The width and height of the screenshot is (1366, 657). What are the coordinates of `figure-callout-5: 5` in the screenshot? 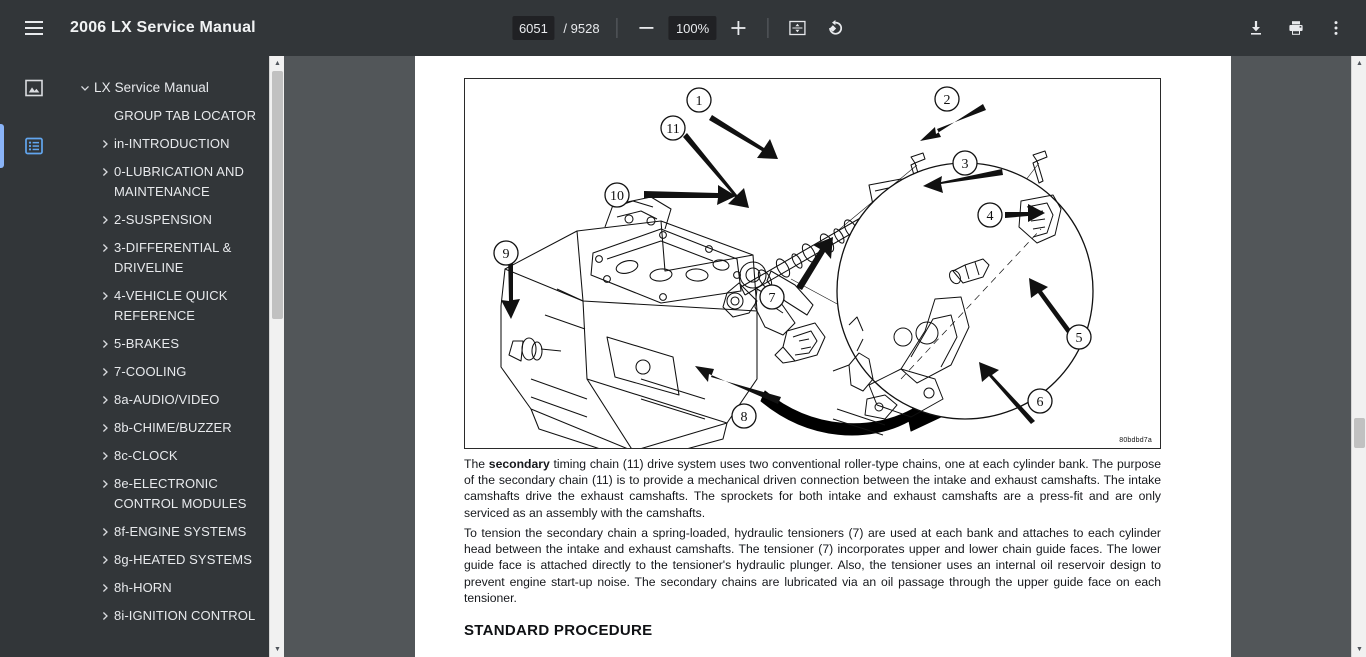 It's located at (1079, 337).